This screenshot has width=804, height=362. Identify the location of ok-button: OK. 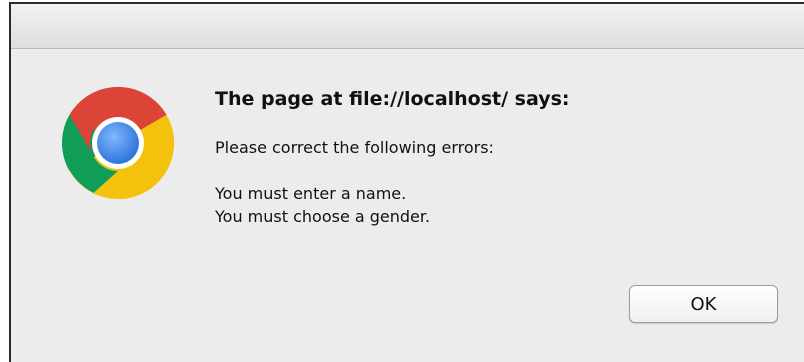
(703, 304).